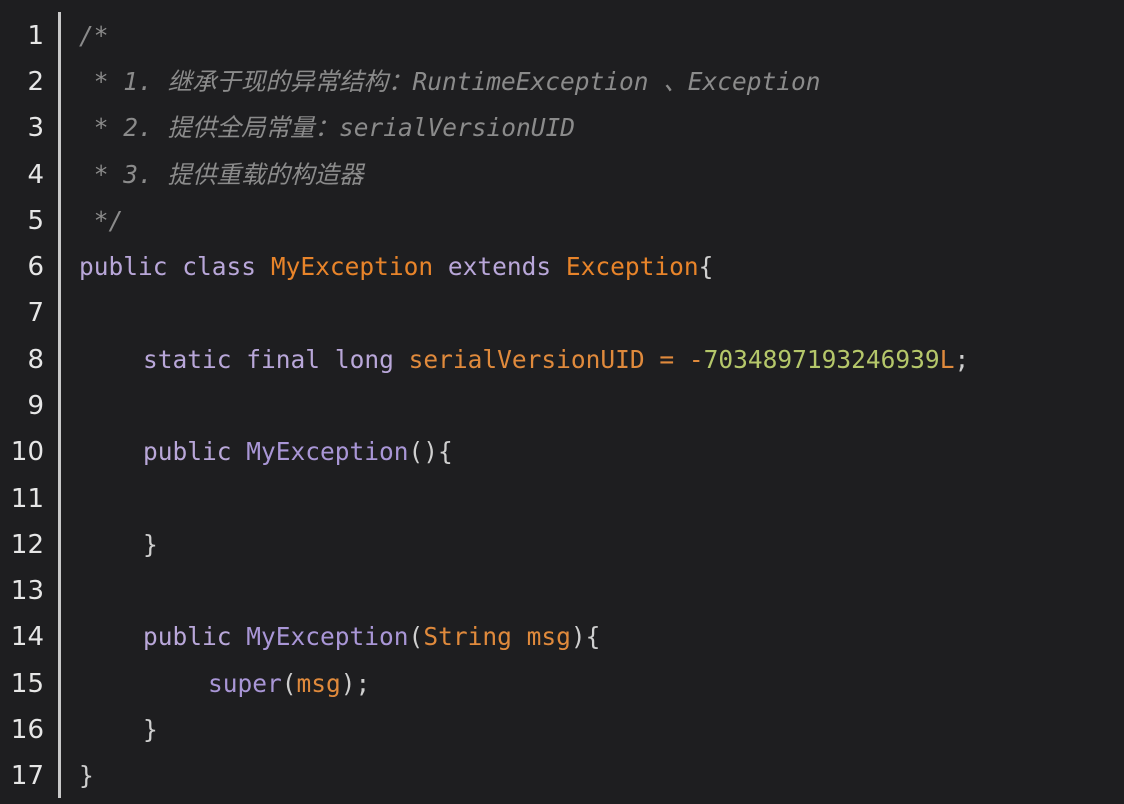  Describe the element at coordinates (947, 359) in the screenshot. I see `long-suffix: L` at that location.